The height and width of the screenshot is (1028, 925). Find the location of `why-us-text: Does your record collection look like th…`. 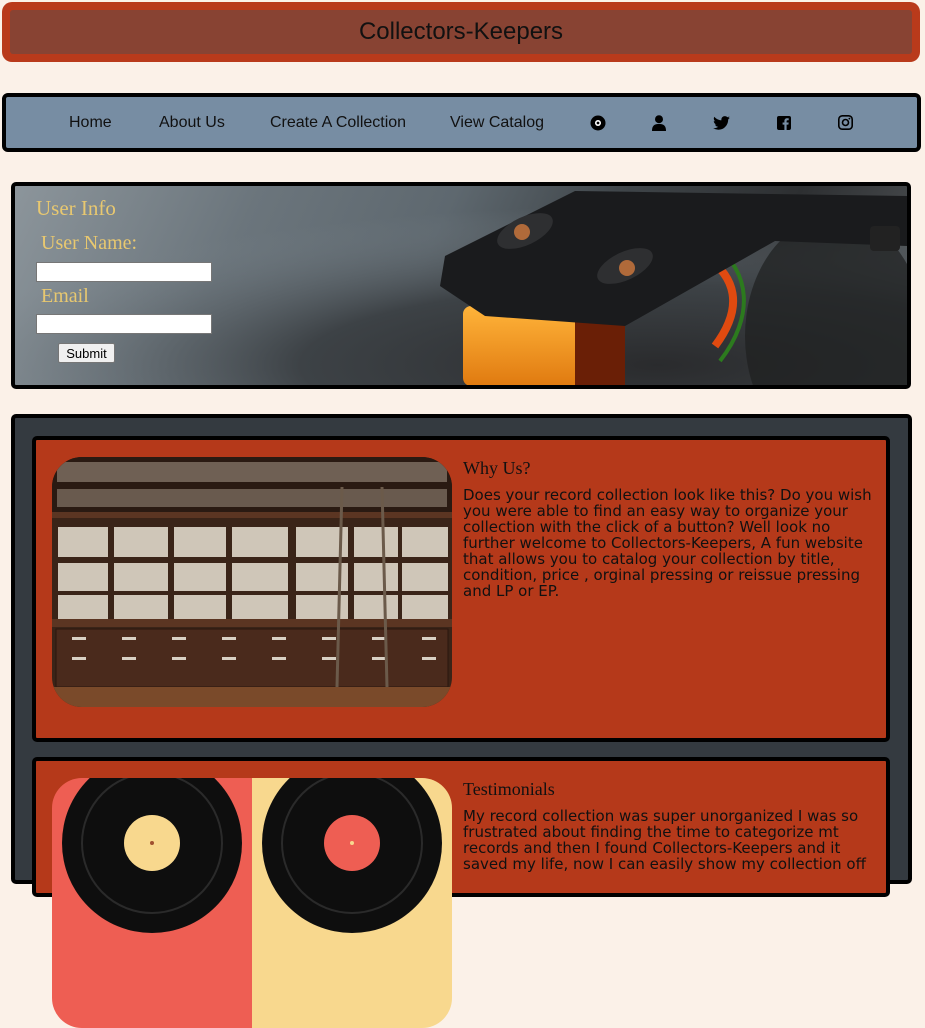

why-us-text: Does your record collection look like th… is located at coordinates (667, 543).